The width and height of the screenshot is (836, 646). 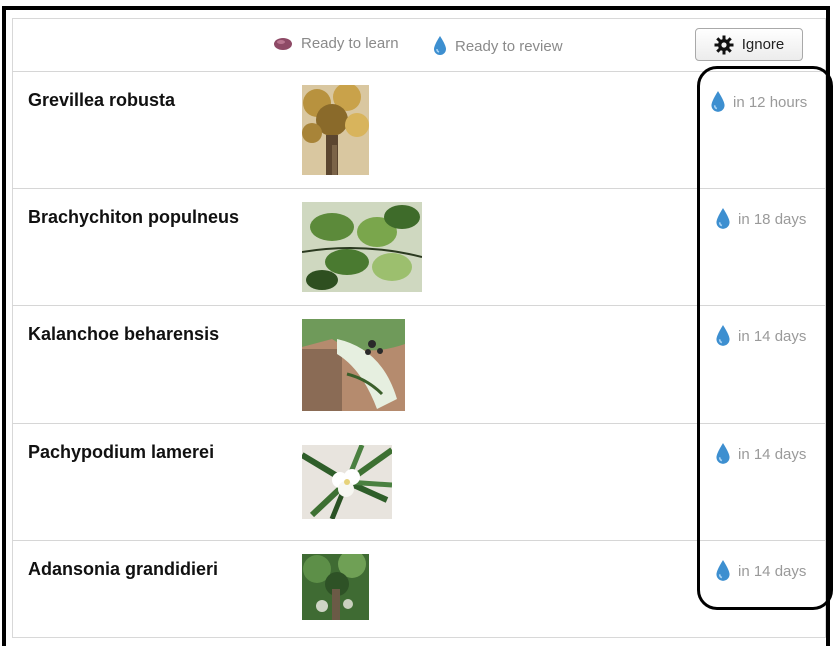 I want to click on gear-icon, so click(x=724, y=44).